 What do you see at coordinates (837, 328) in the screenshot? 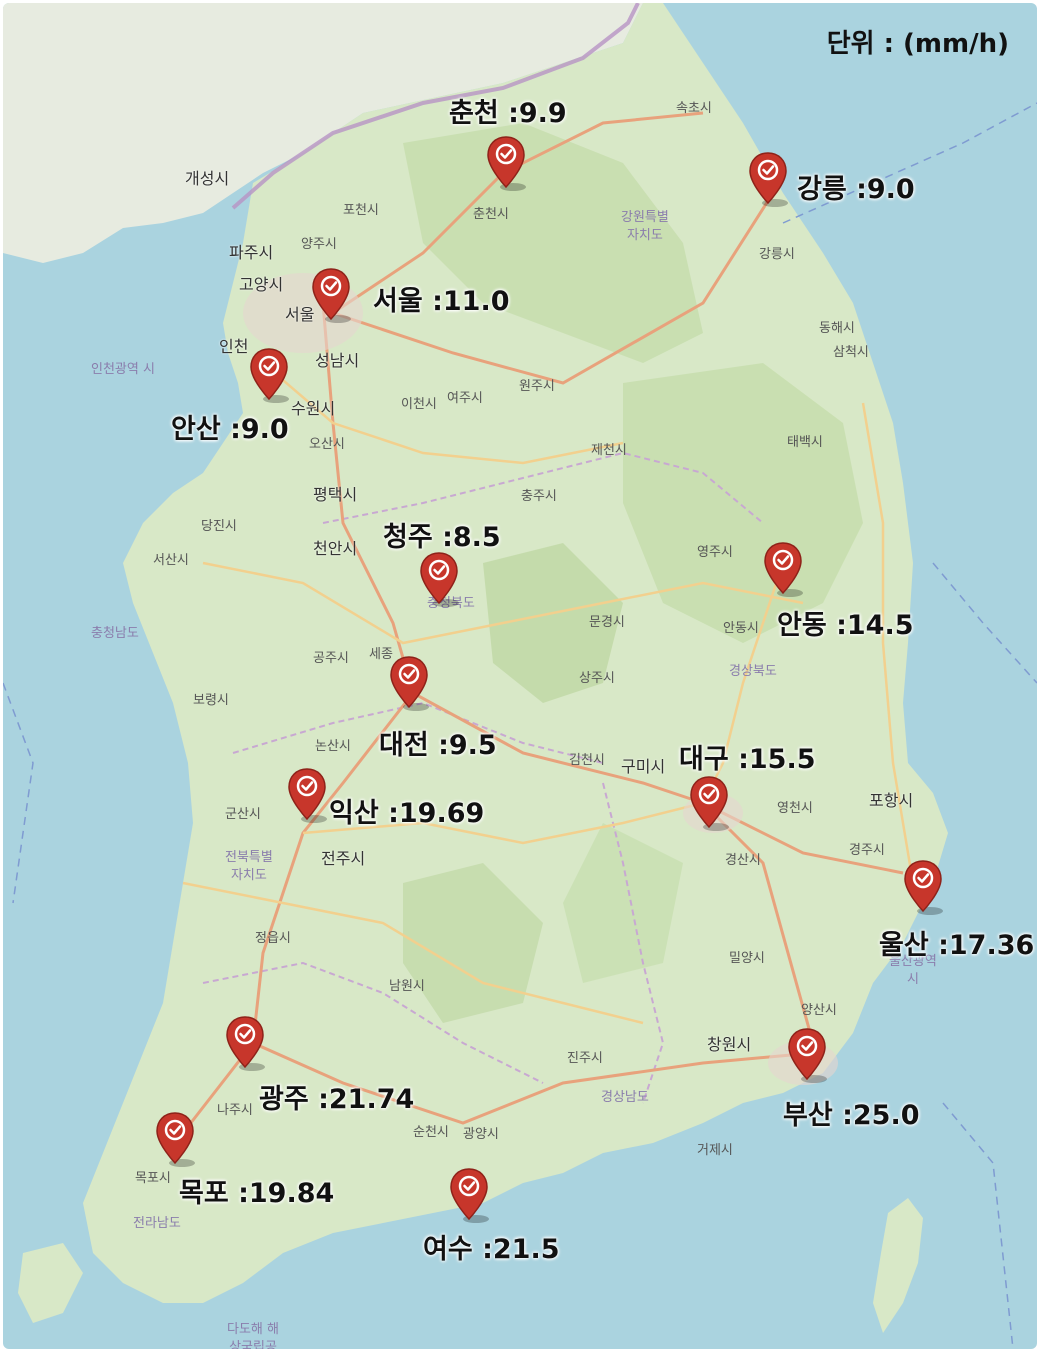
I see `map-label-donghae: 동해시` at bounding box center [837, 328].